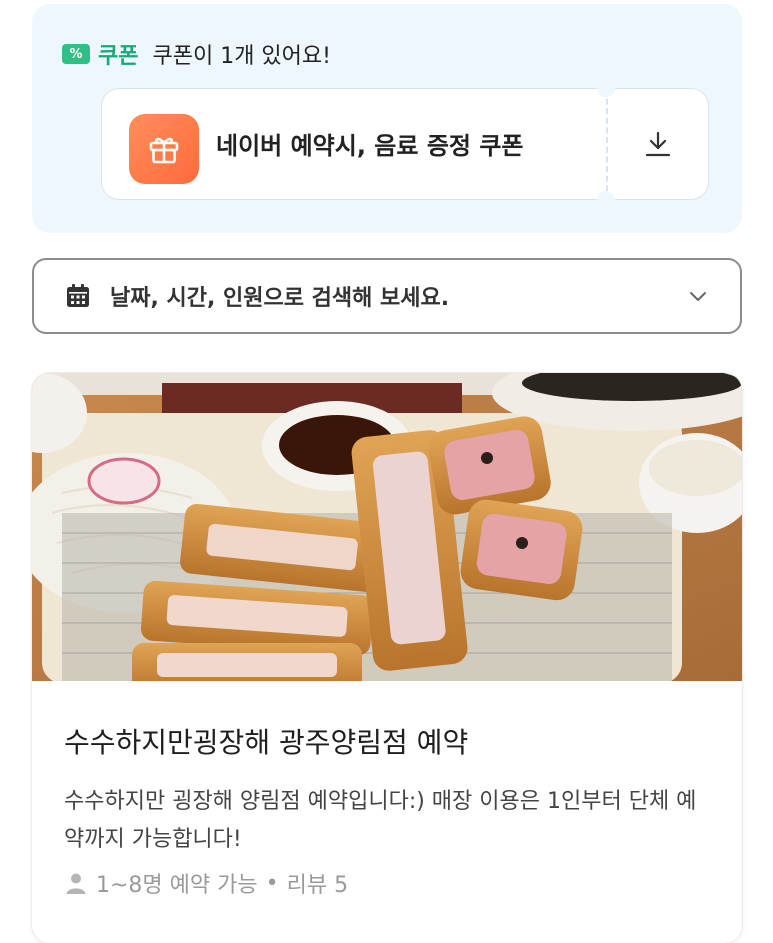  What do you see at coordinates (317, 883) in the screenshot?
I see `review-count: 리뷰 5` at bounding box center [317, 883].